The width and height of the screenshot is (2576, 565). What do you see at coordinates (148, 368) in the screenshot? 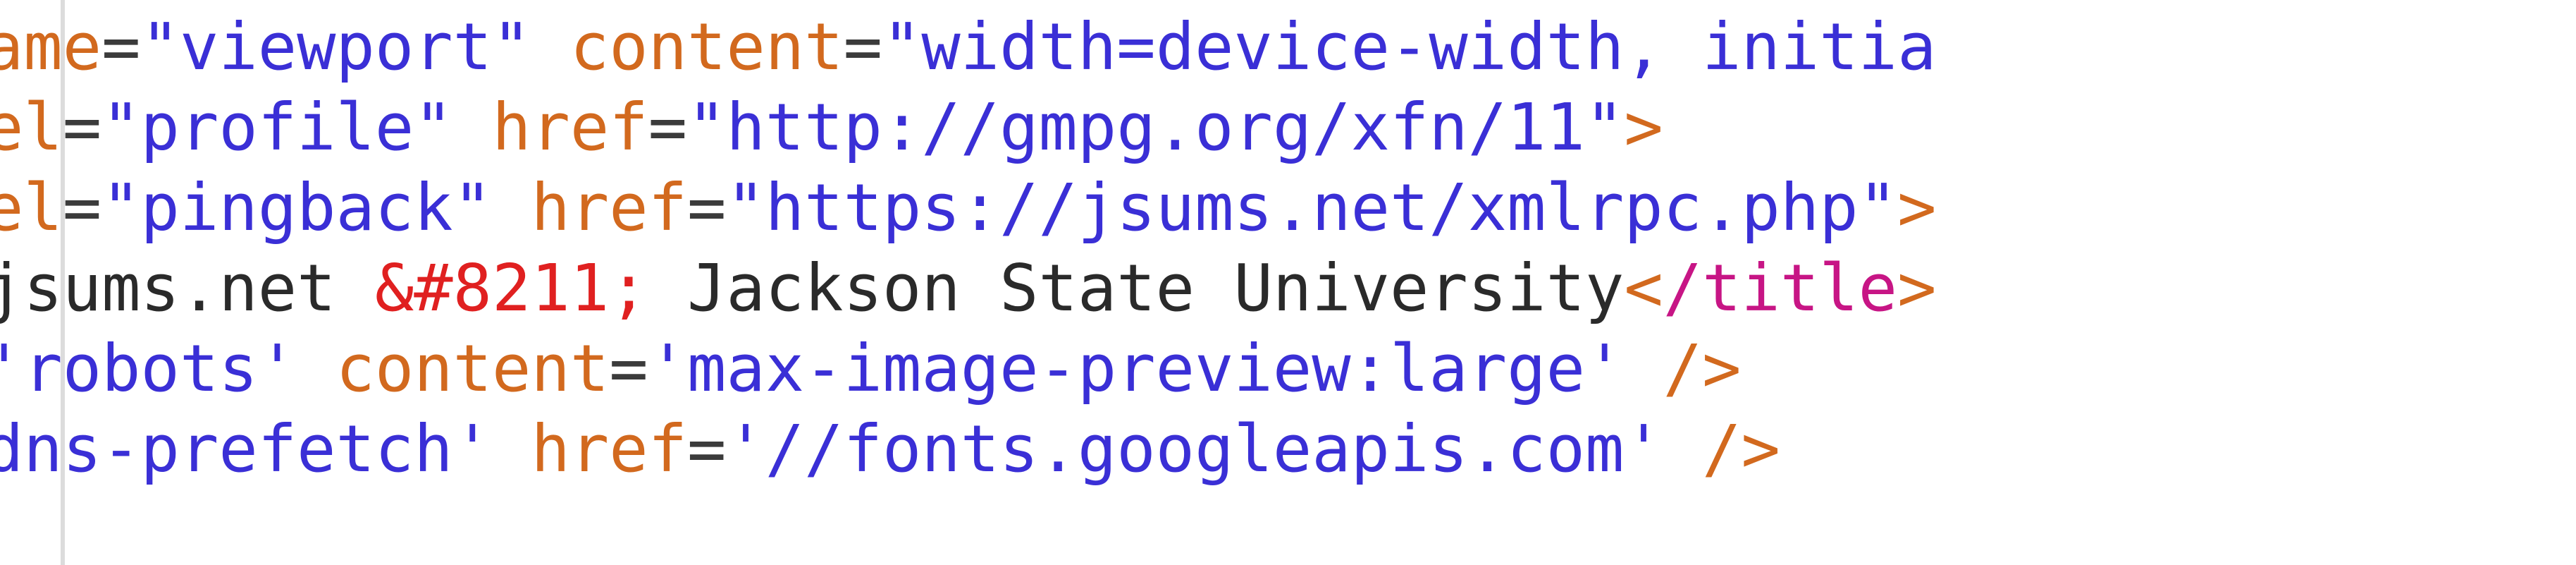
I see `code-token-string: 'robots'` at bounding box center [148, 368].